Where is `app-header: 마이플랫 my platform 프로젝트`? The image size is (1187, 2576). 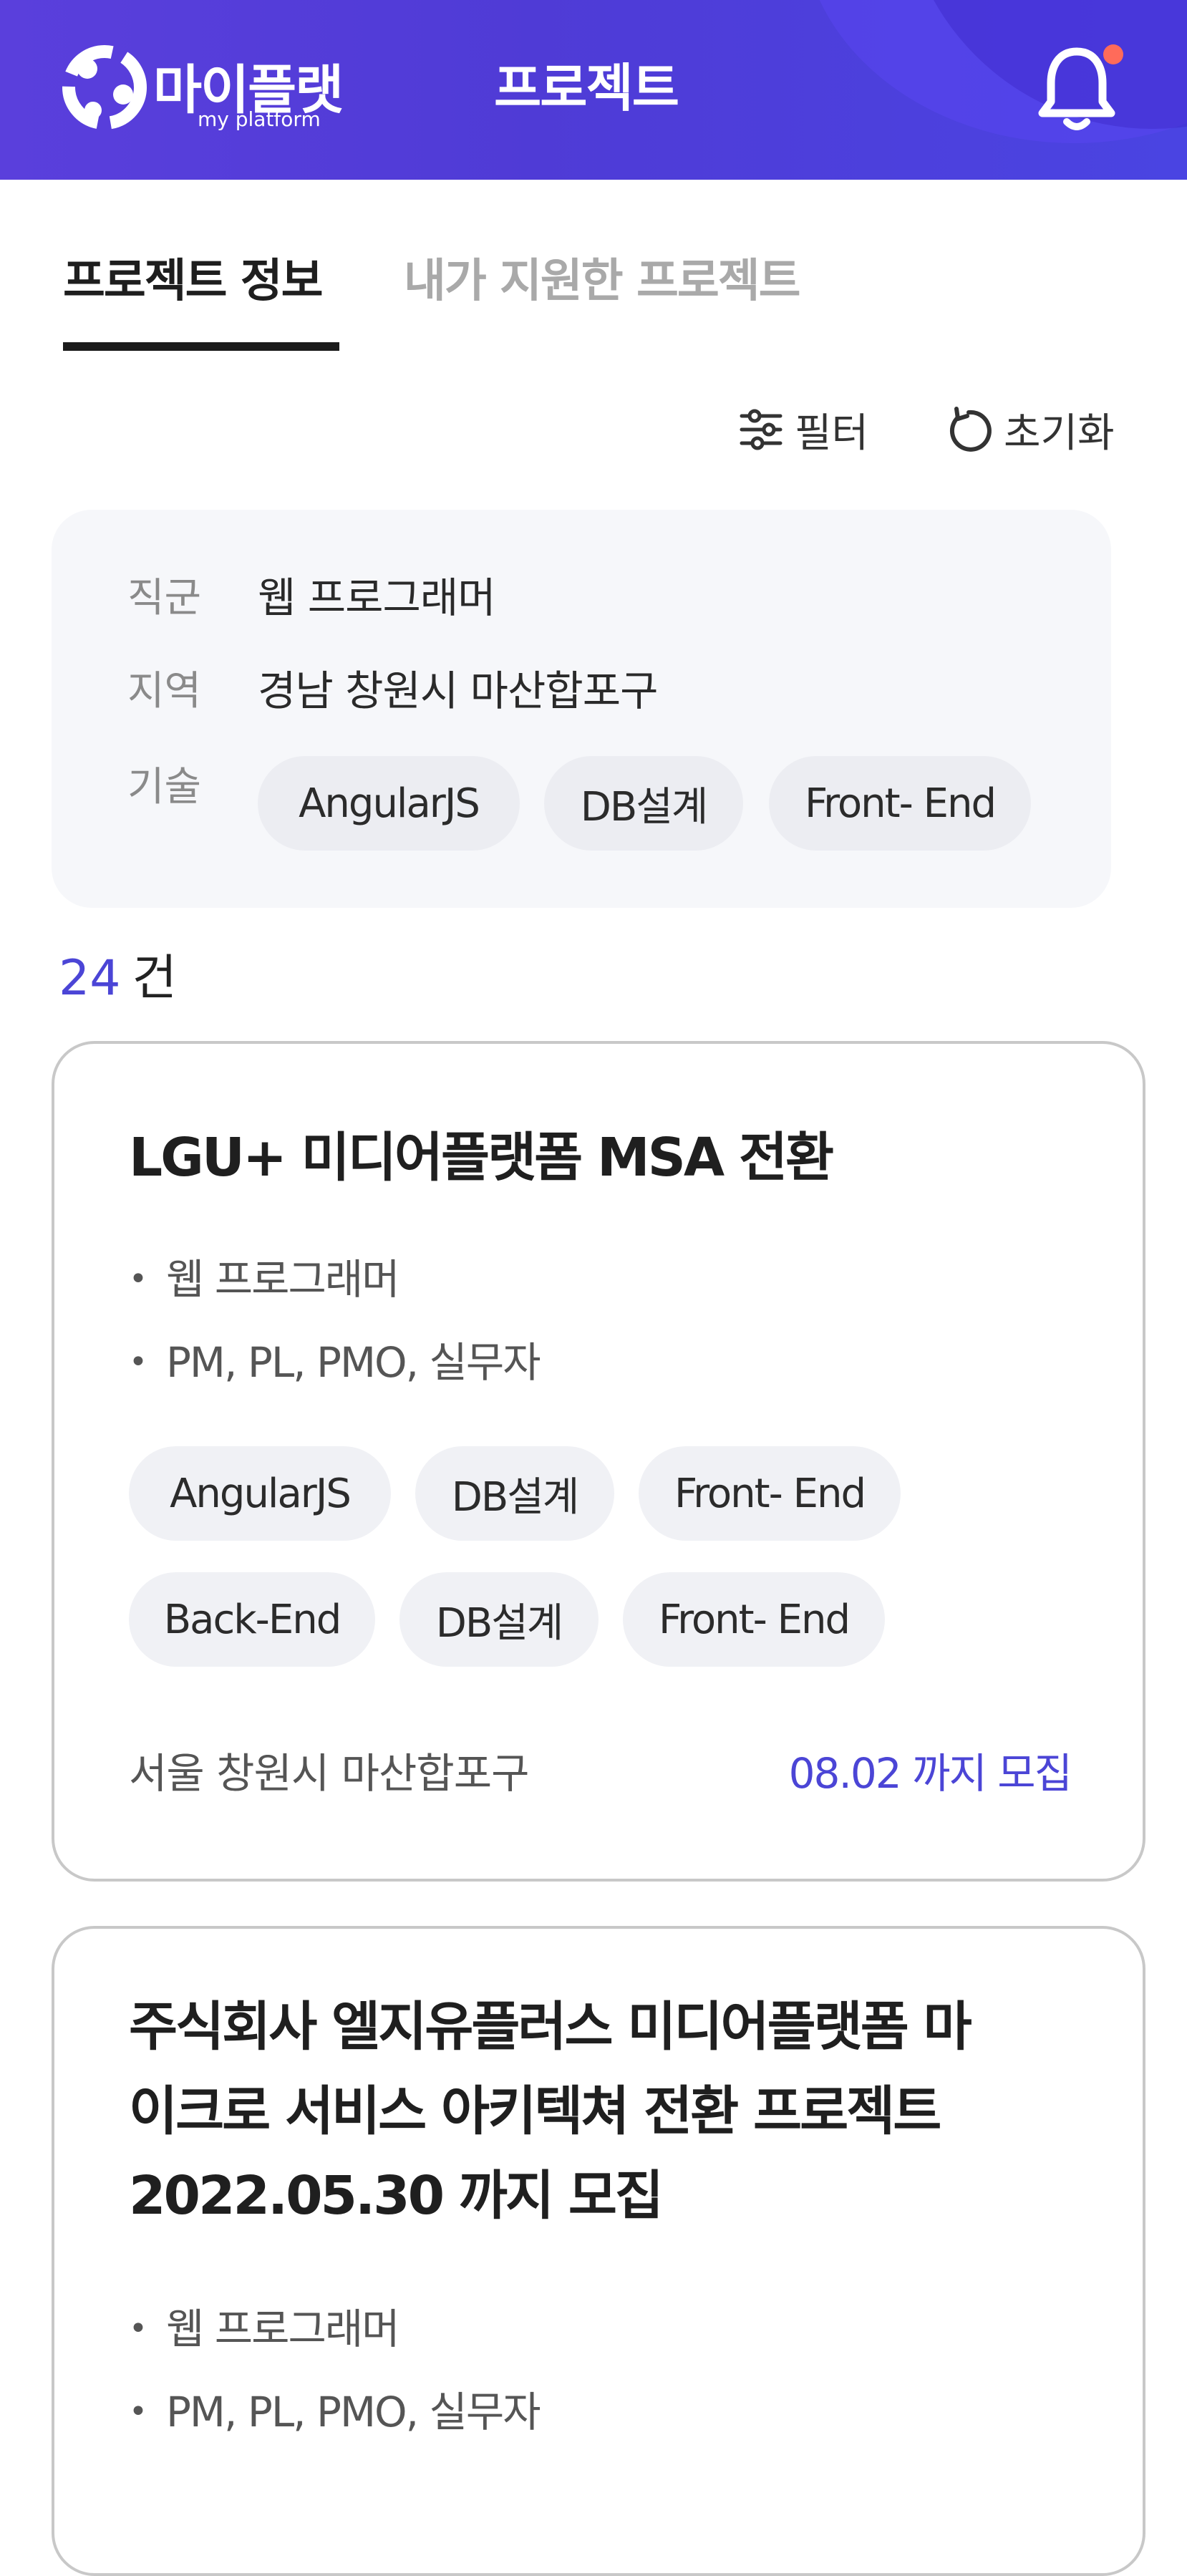 app-header: 마이플랫 my platform 프로젝트 is located at coordinates (593, 90).